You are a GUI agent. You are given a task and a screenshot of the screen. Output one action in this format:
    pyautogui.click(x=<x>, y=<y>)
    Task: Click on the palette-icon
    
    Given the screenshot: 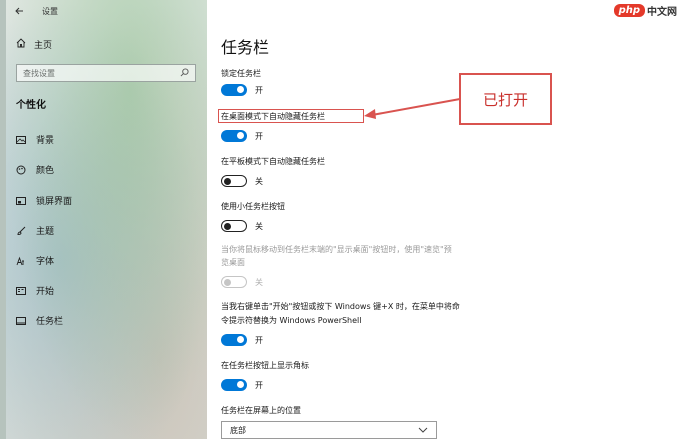 What is the action you would take?
    pyautogui.click(x=21, y=170)
    